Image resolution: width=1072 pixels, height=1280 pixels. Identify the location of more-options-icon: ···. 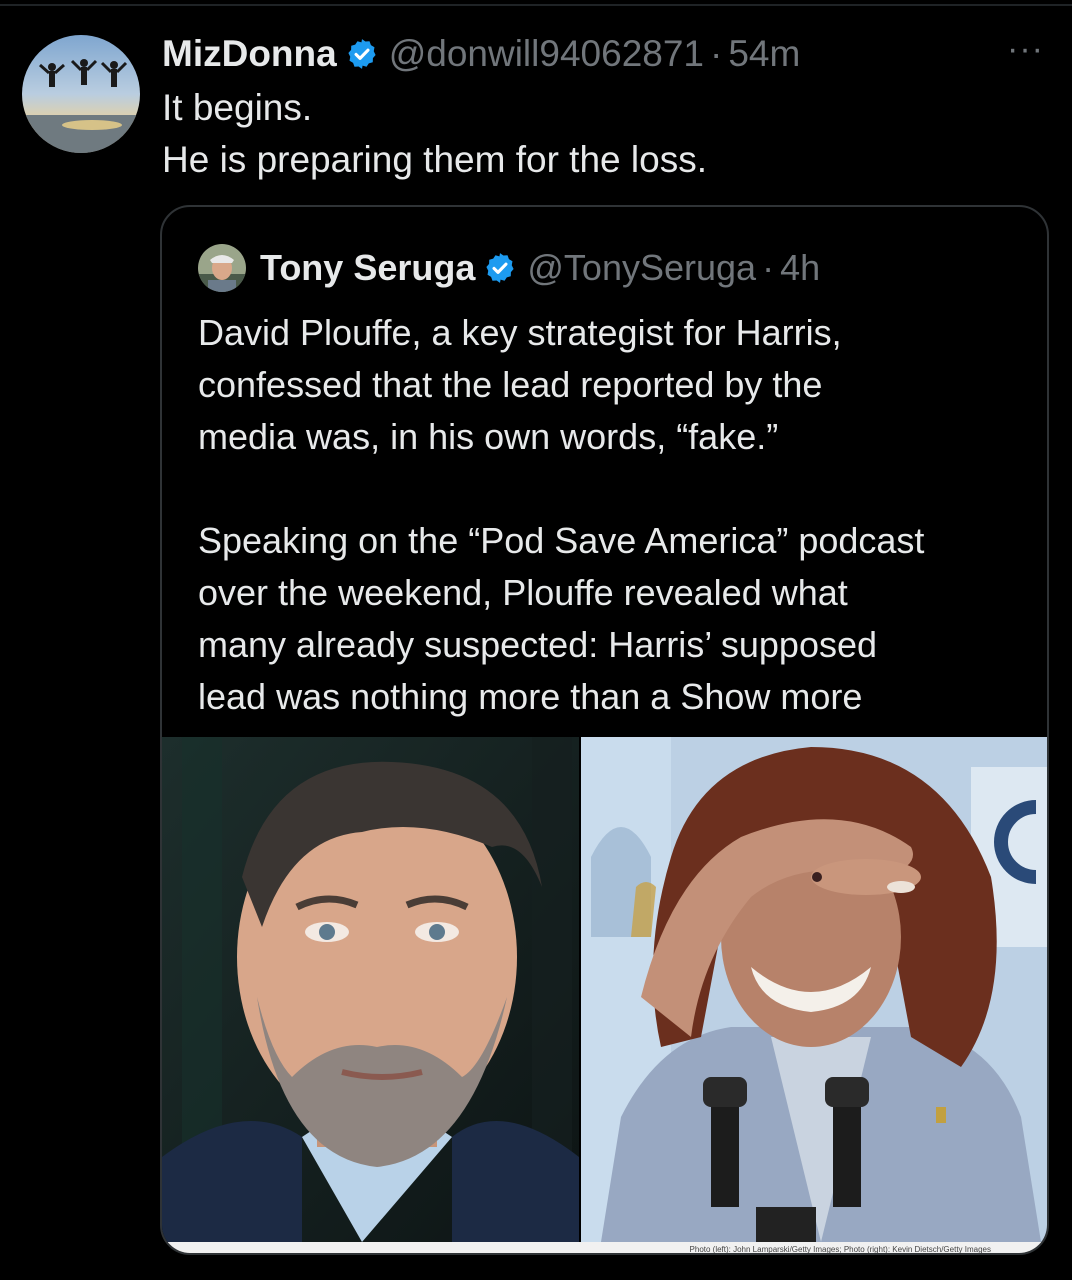
(1025, 49).